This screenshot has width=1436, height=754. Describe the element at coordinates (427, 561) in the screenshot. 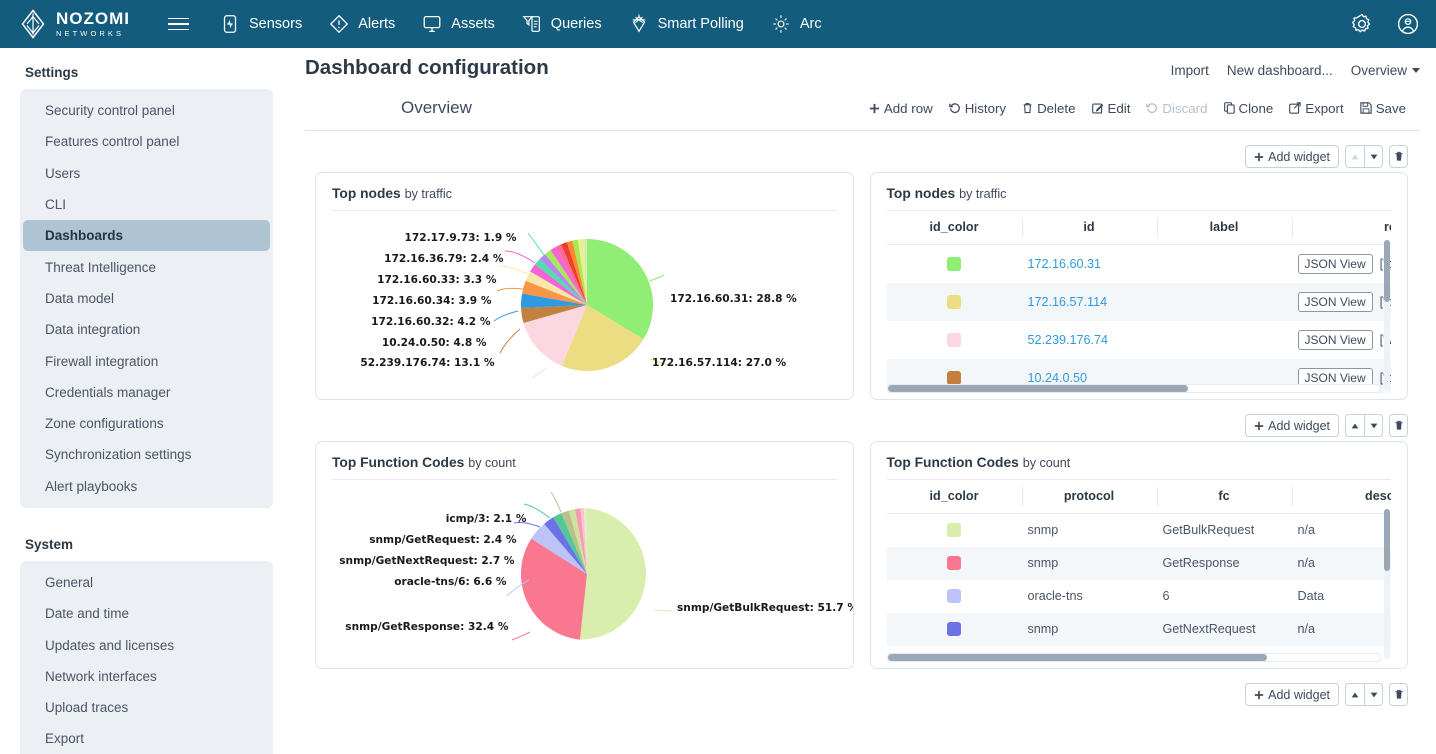

I see `fc-pie-label-3: snmp/GetNextRequest: 2.7 %` at that location.